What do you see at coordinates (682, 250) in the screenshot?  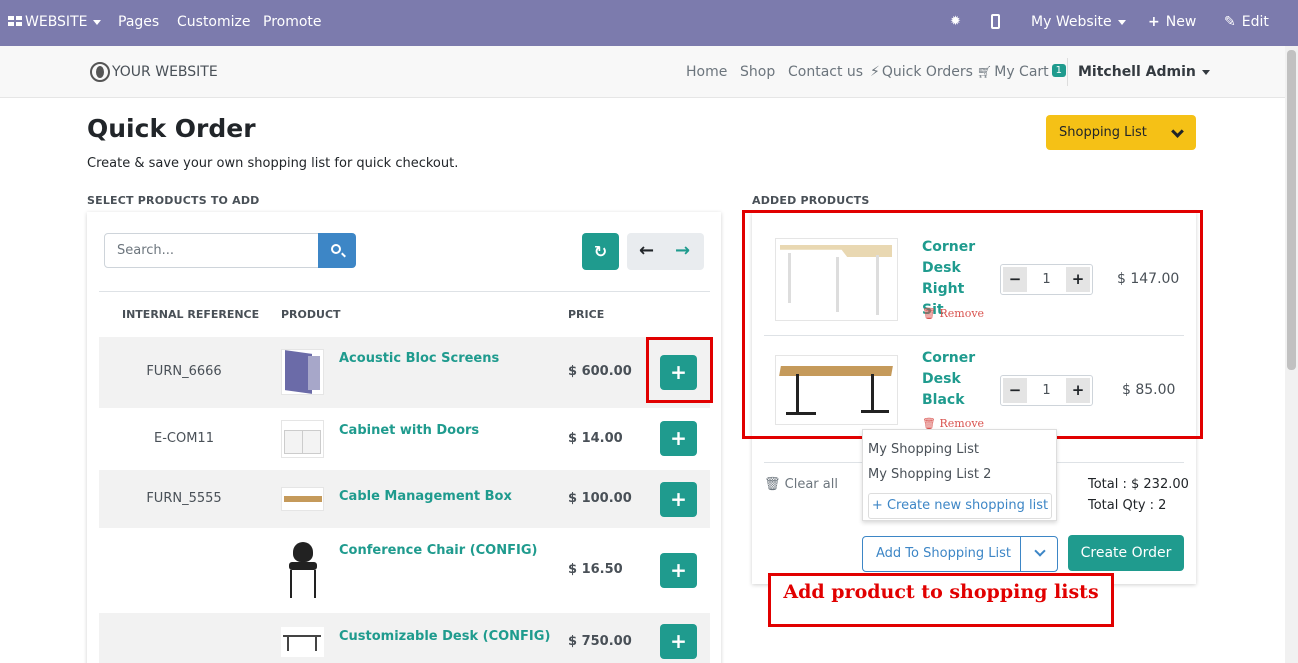 I see `arrow-right-icon: →` at bounding box center [682, 250].